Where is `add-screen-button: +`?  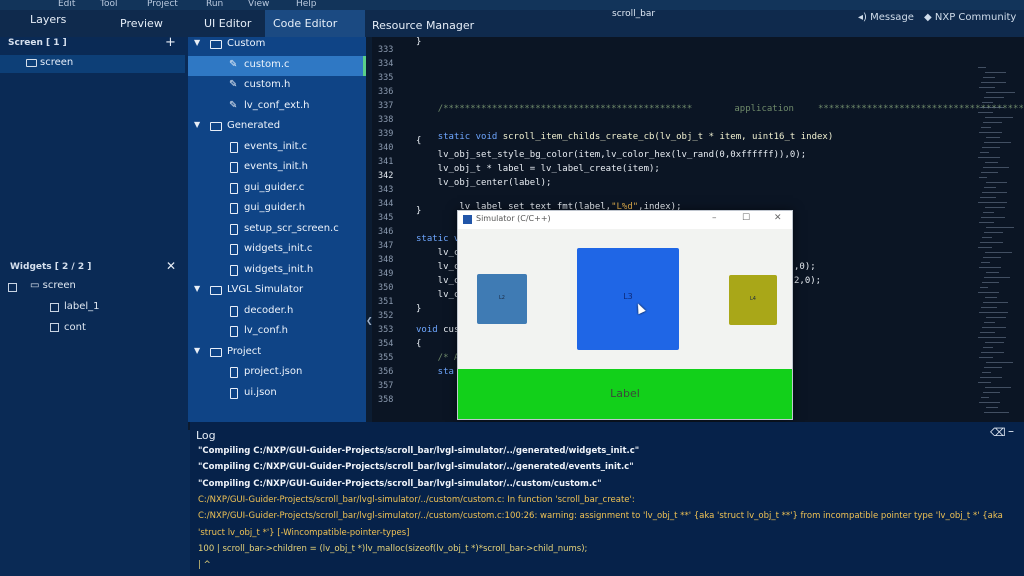
add-screen-button: + is located at coordinates (170, 42).